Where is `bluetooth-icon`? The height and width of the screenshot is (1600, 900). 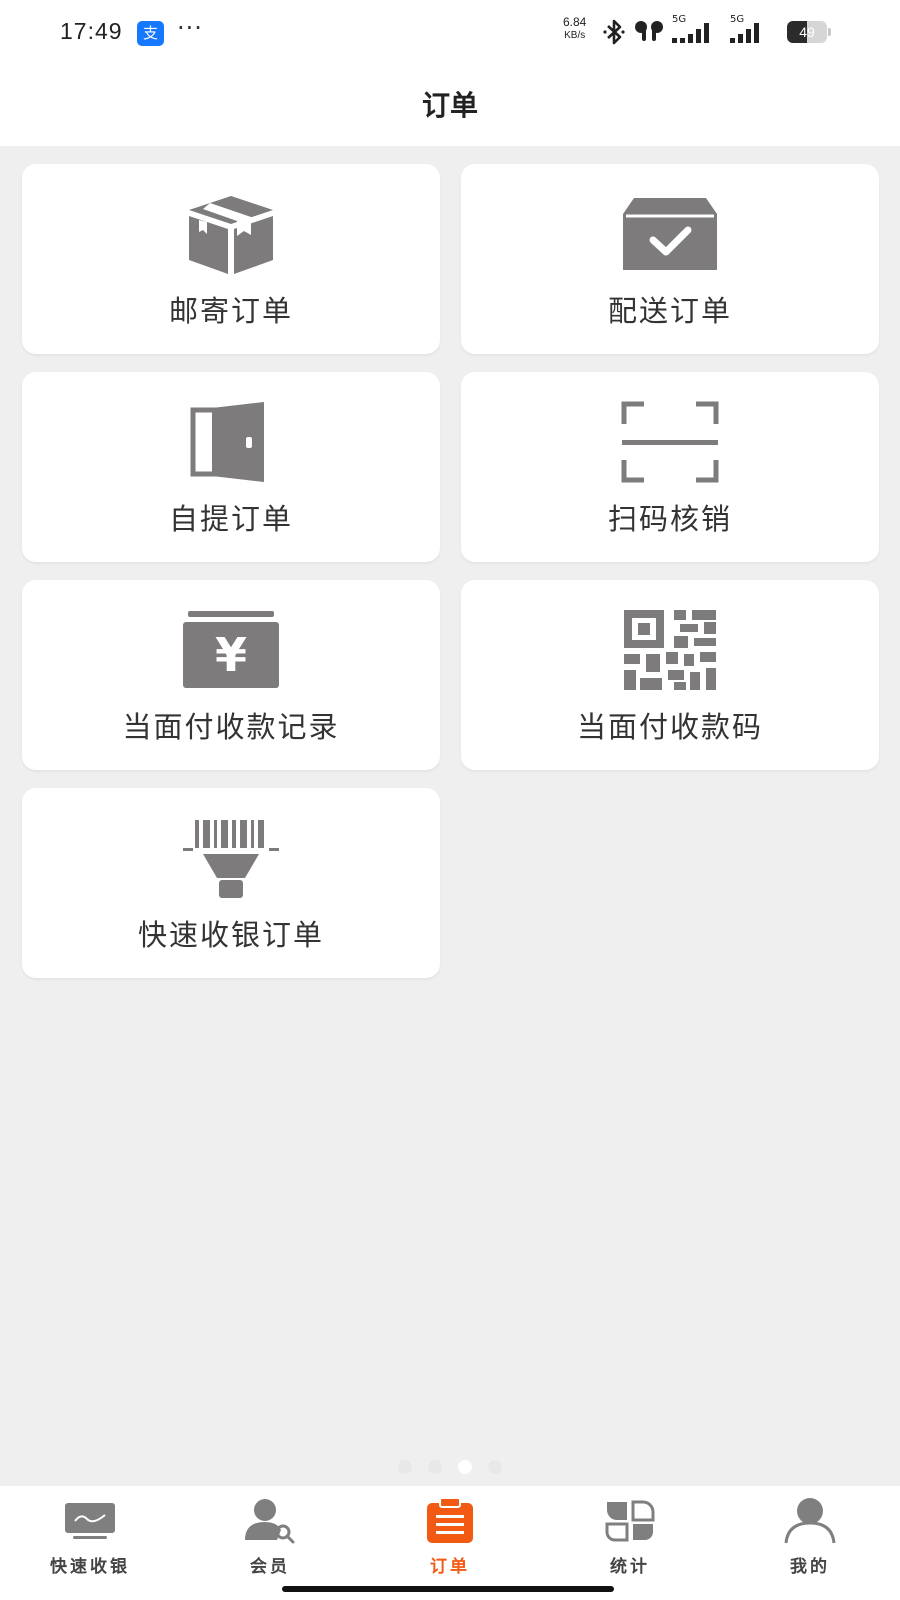 bluetooth-icon is located at coordinates (614, 32).